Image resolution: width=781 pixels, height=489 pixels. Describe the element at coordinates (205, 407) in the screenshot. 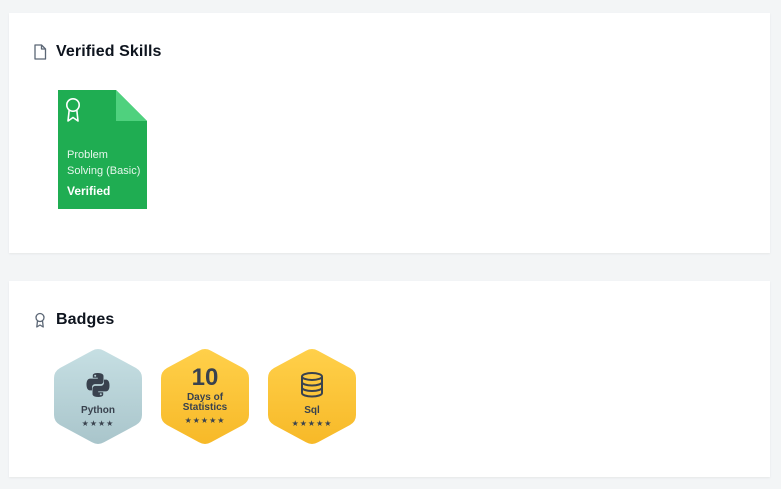

I see `badge-label-line2: Statistics` at that location.